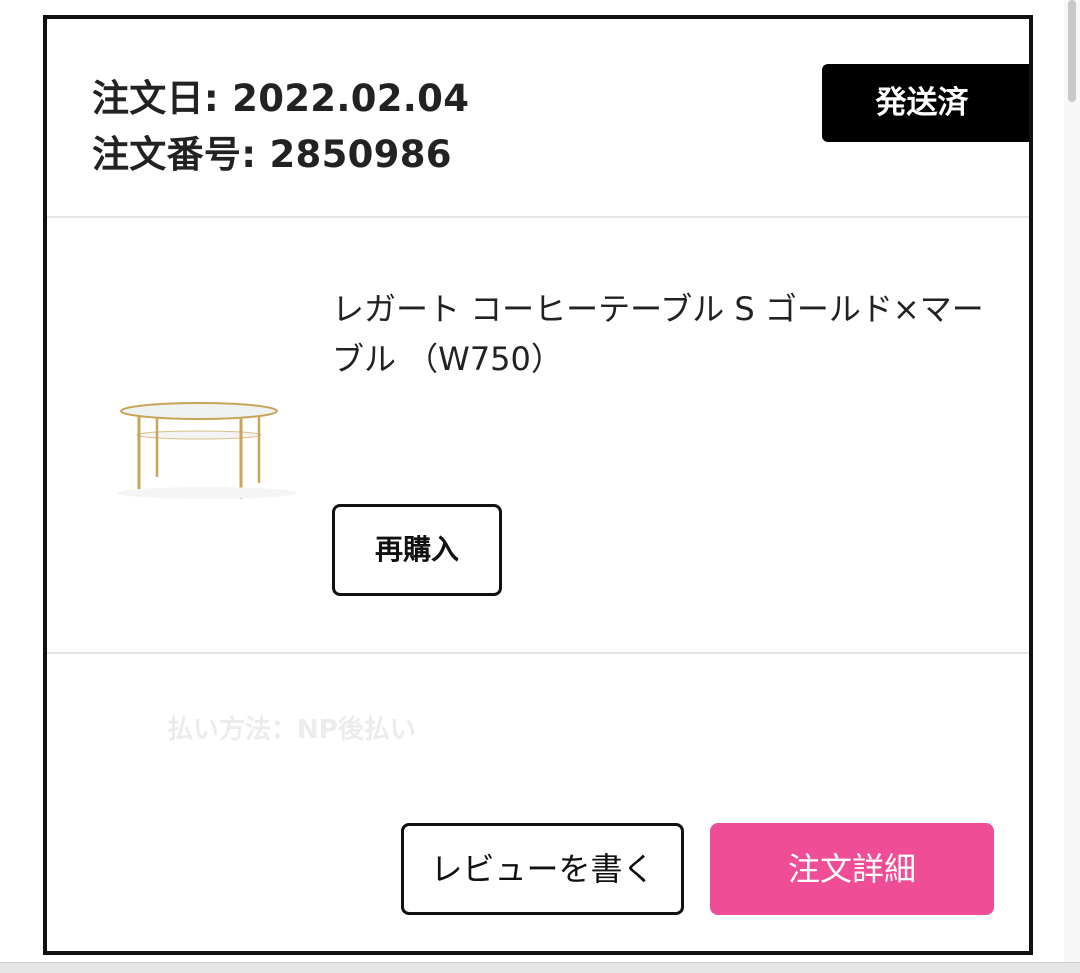 This screenshot has width=1080, height=973. What do you see at coordinates (852, 869) in the screenshot?
I see `order-detail-button: 注文詳細` at bounding box center [852, 869].